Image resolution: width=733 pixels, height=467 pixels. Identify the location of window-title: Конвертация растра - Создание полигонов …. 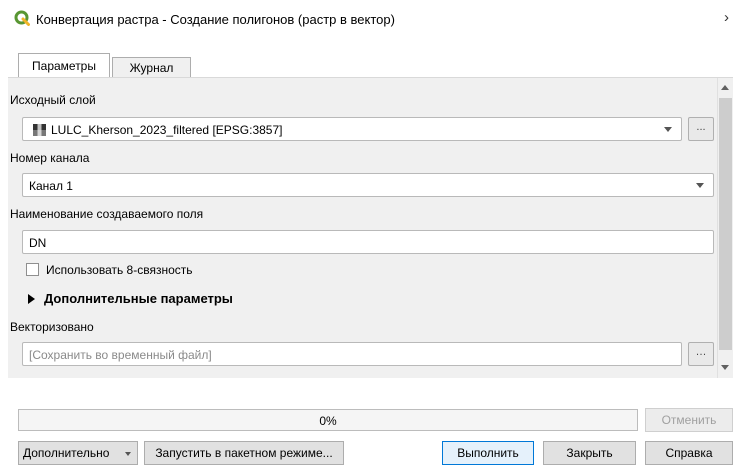
(215, 19).